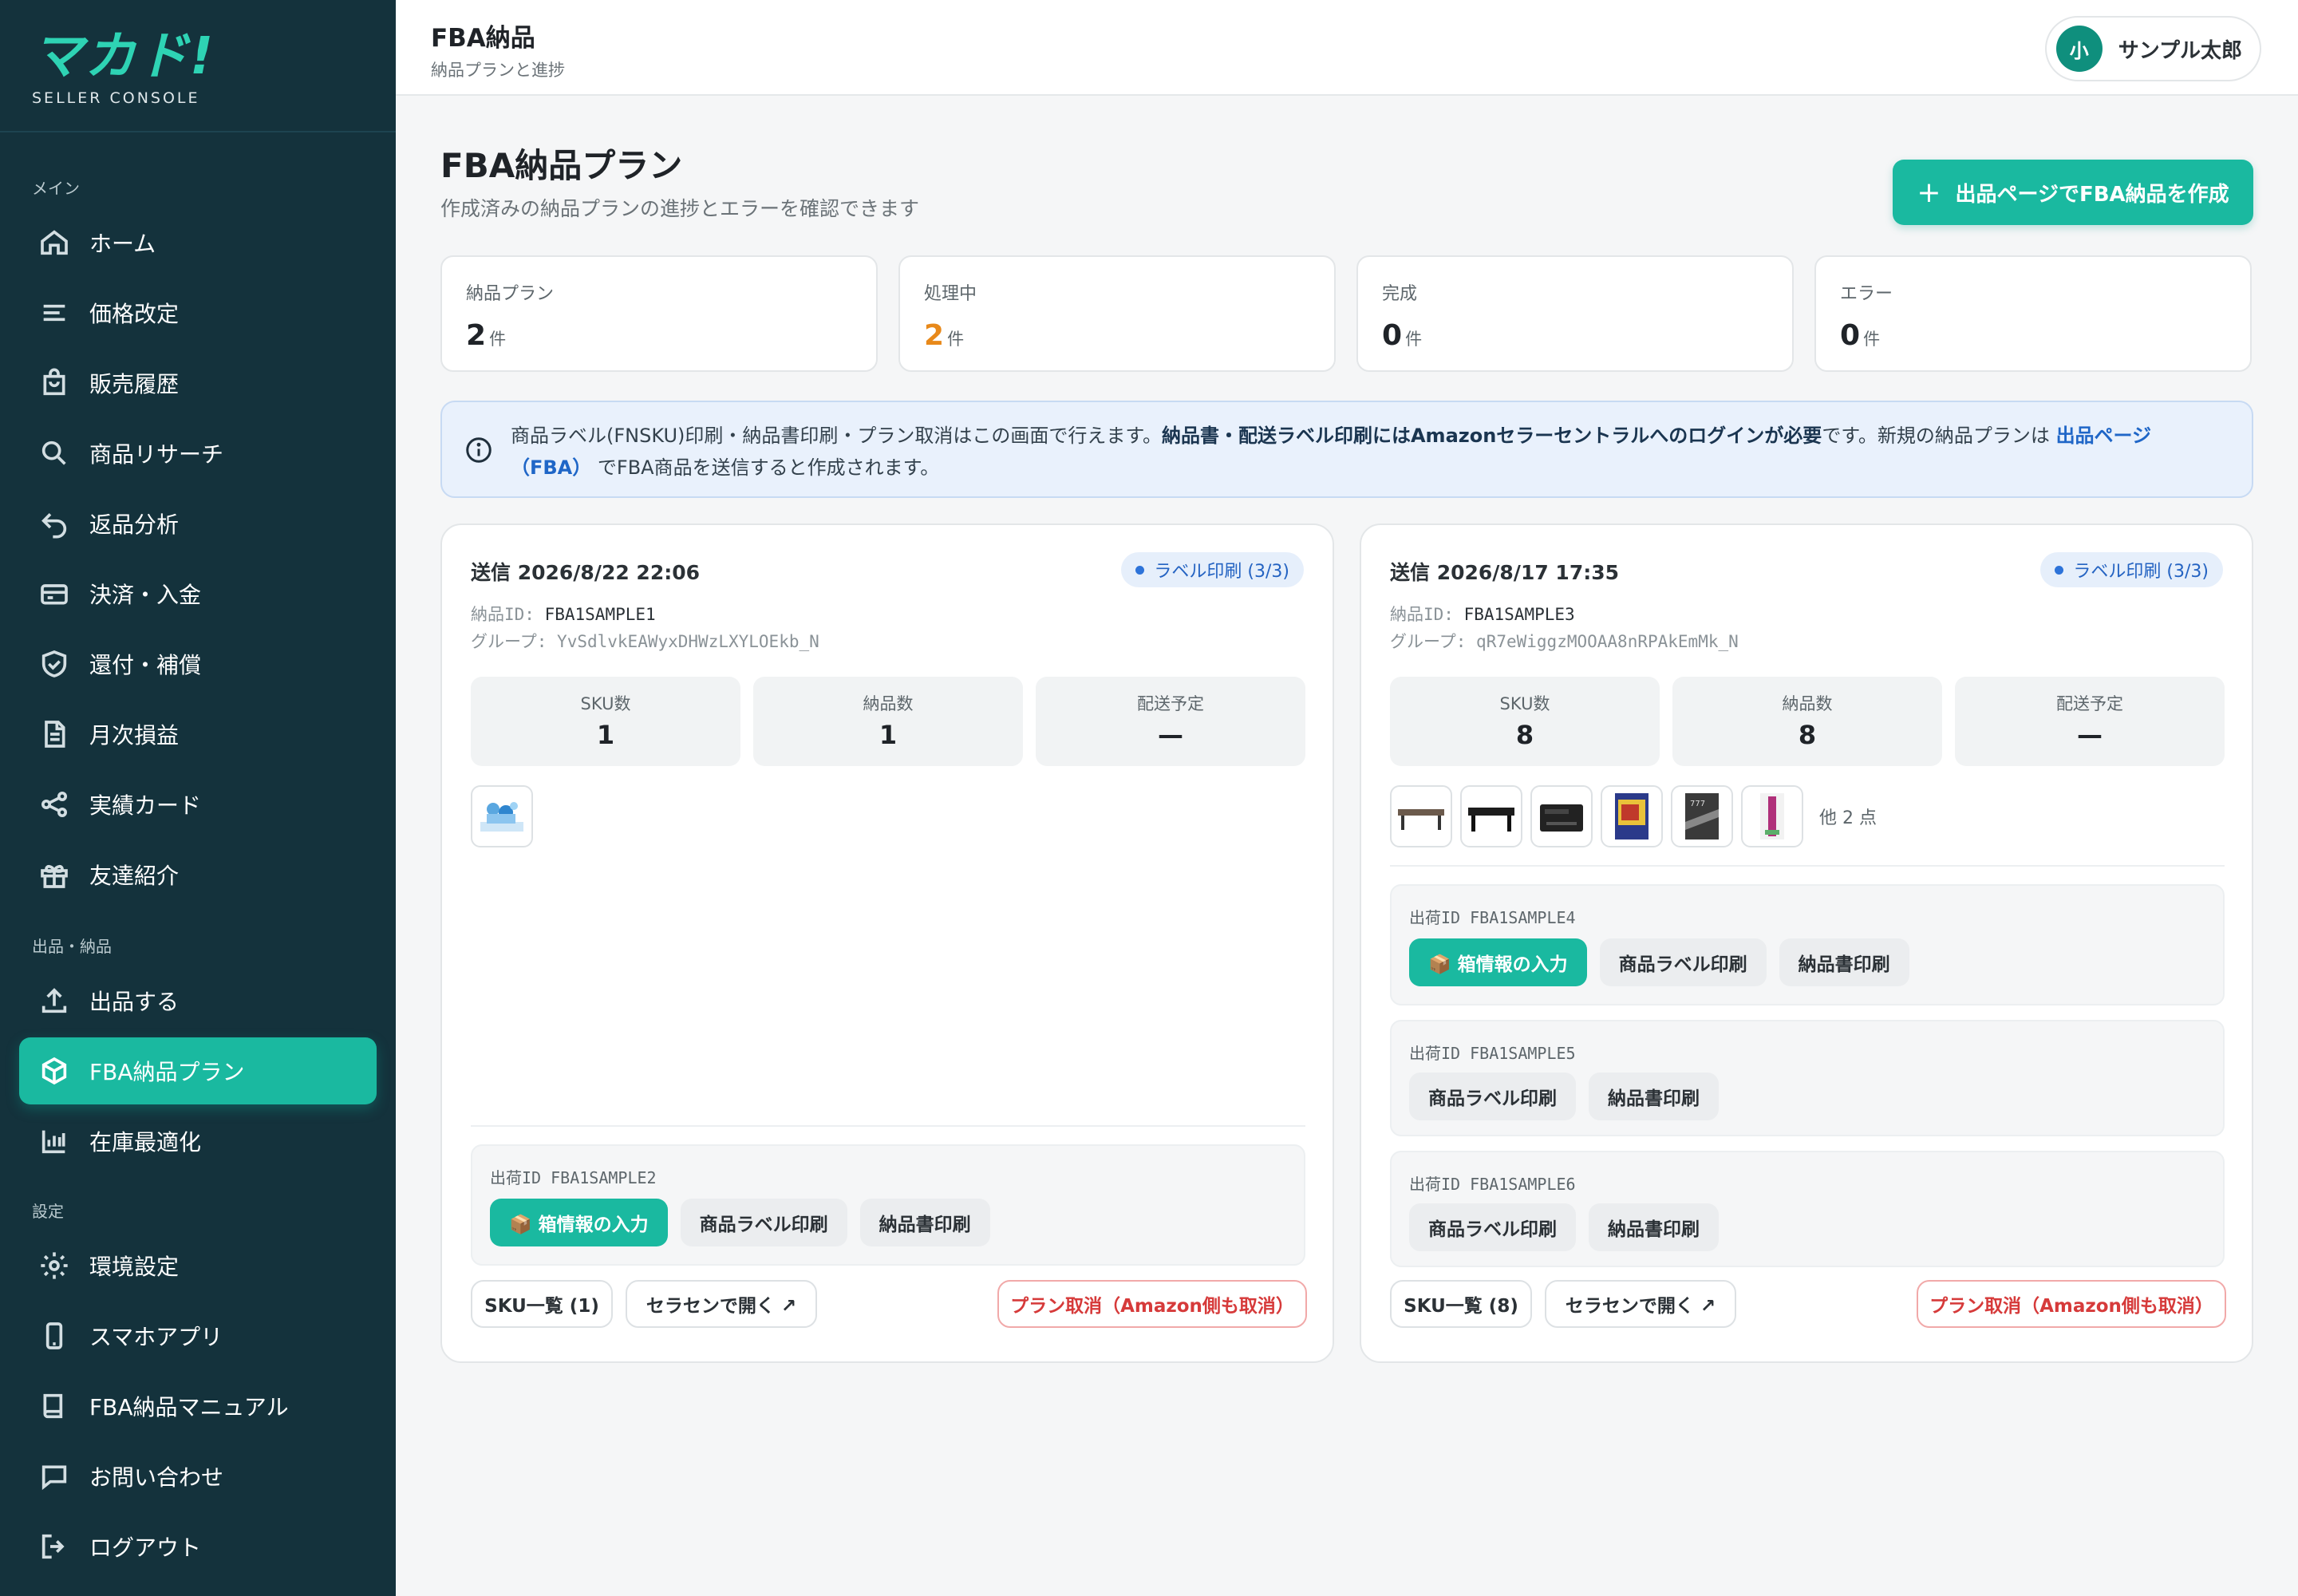  I want to click on sku-count: SKU数 8, so click(1525, 721).